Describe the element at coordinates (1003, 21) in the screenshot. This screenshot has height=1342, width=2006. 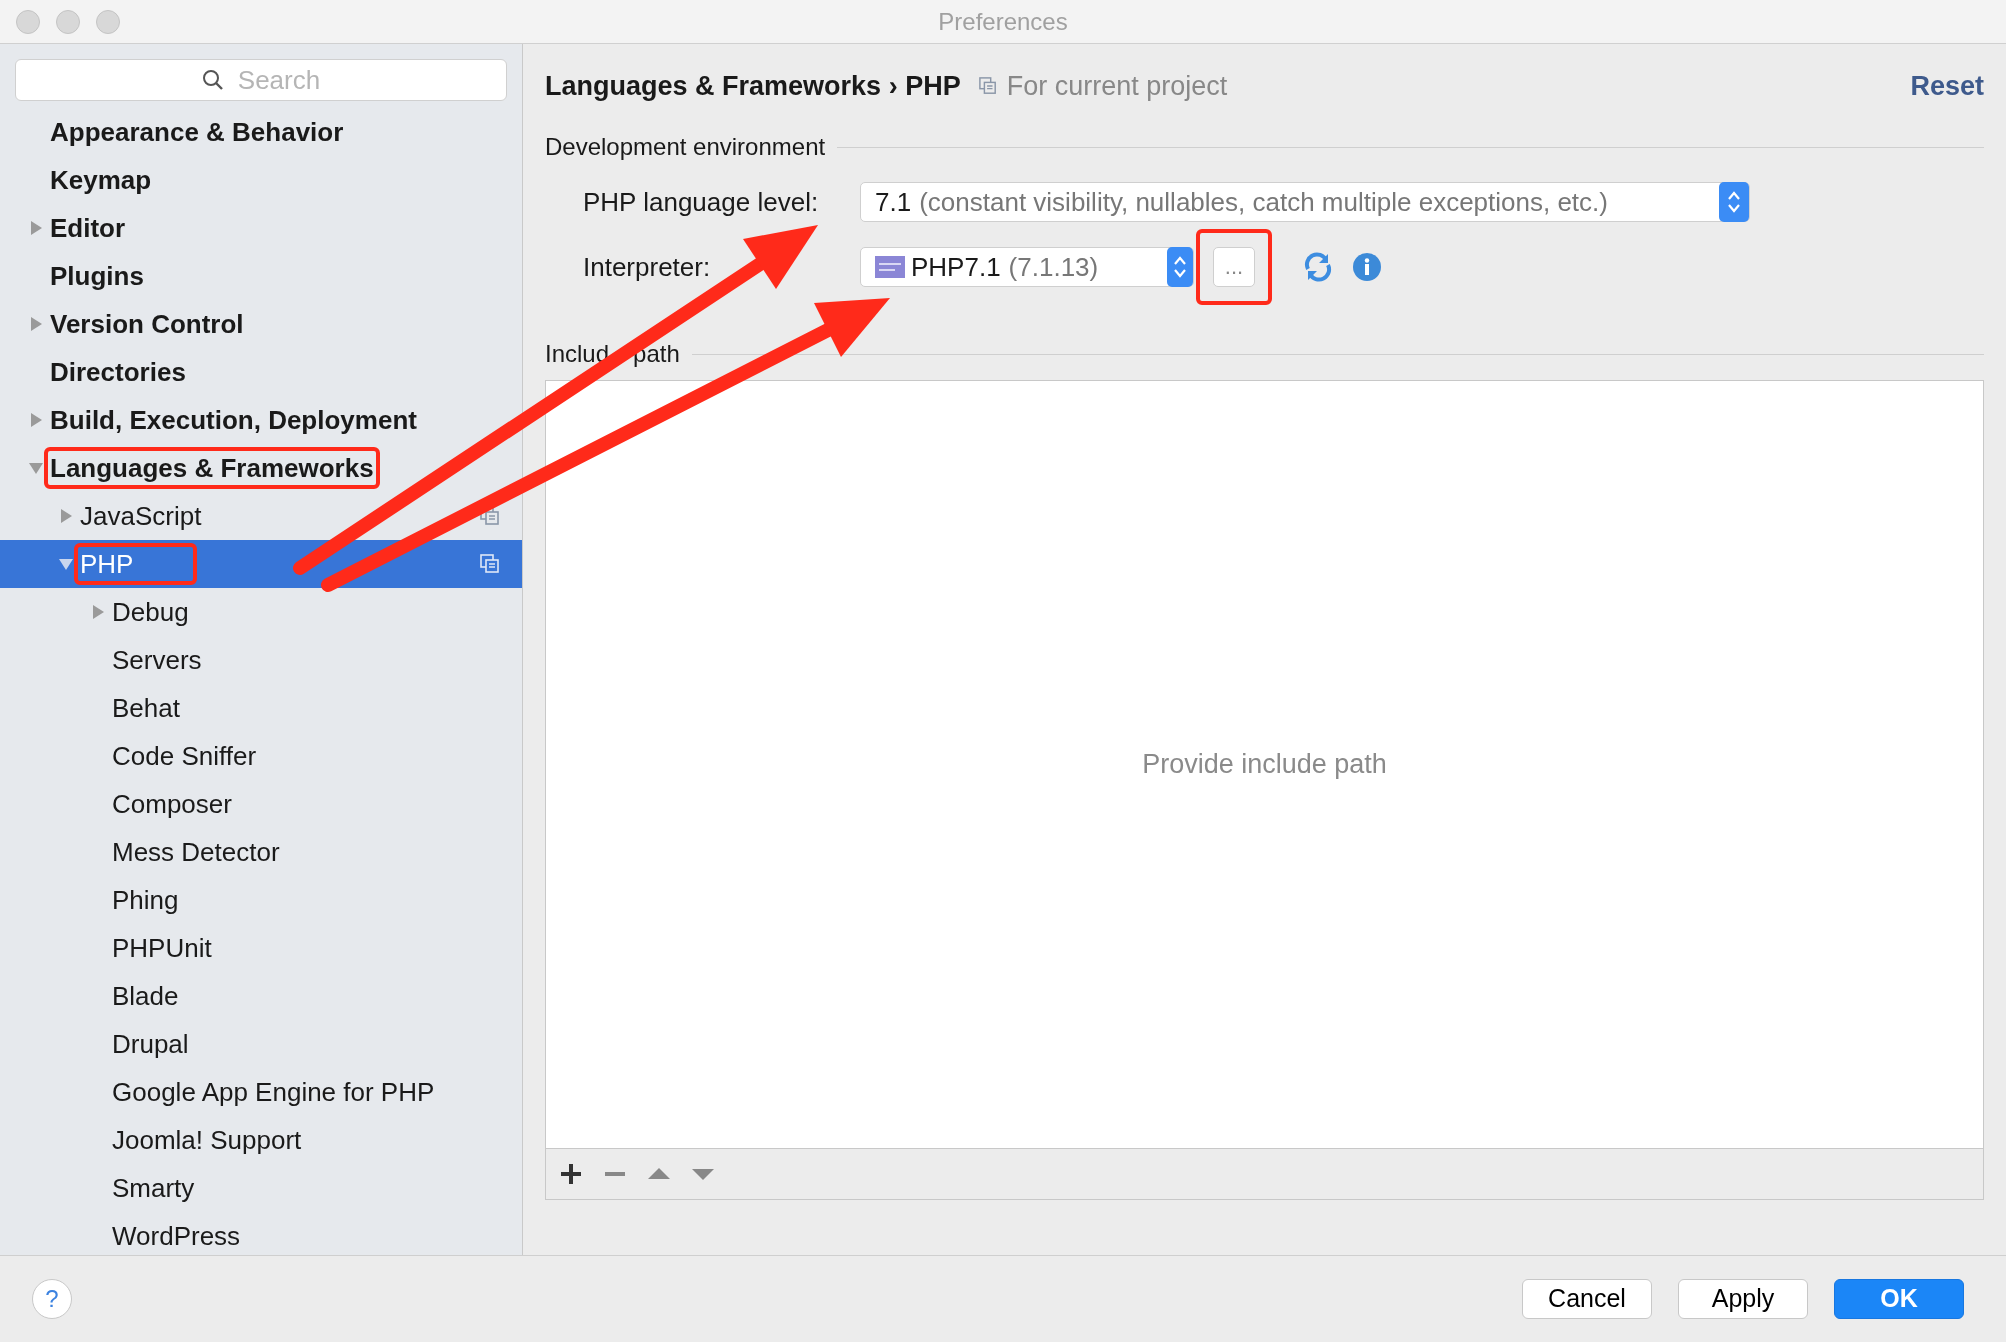
I see `window-title: Preferences` at that location.